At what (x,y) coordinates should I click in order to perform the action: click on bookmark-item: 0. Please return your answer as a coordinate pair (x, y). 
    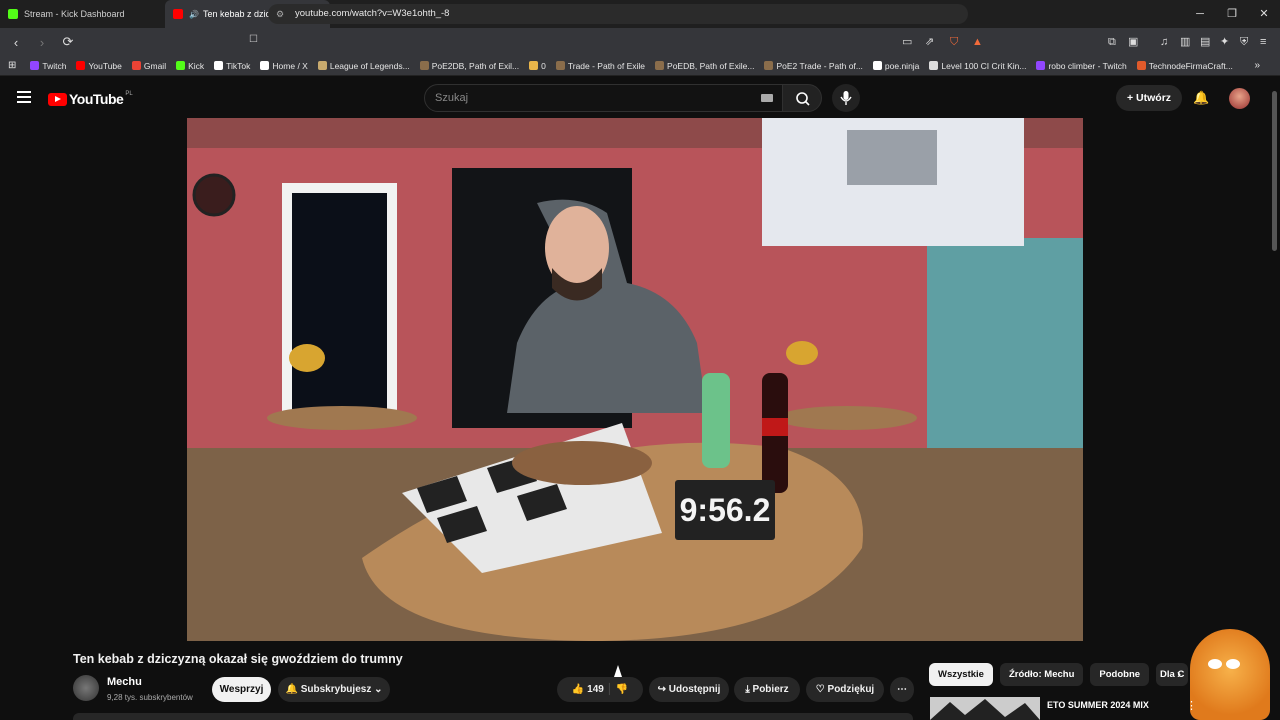
    Looking at the image, I should click on (537, 66).